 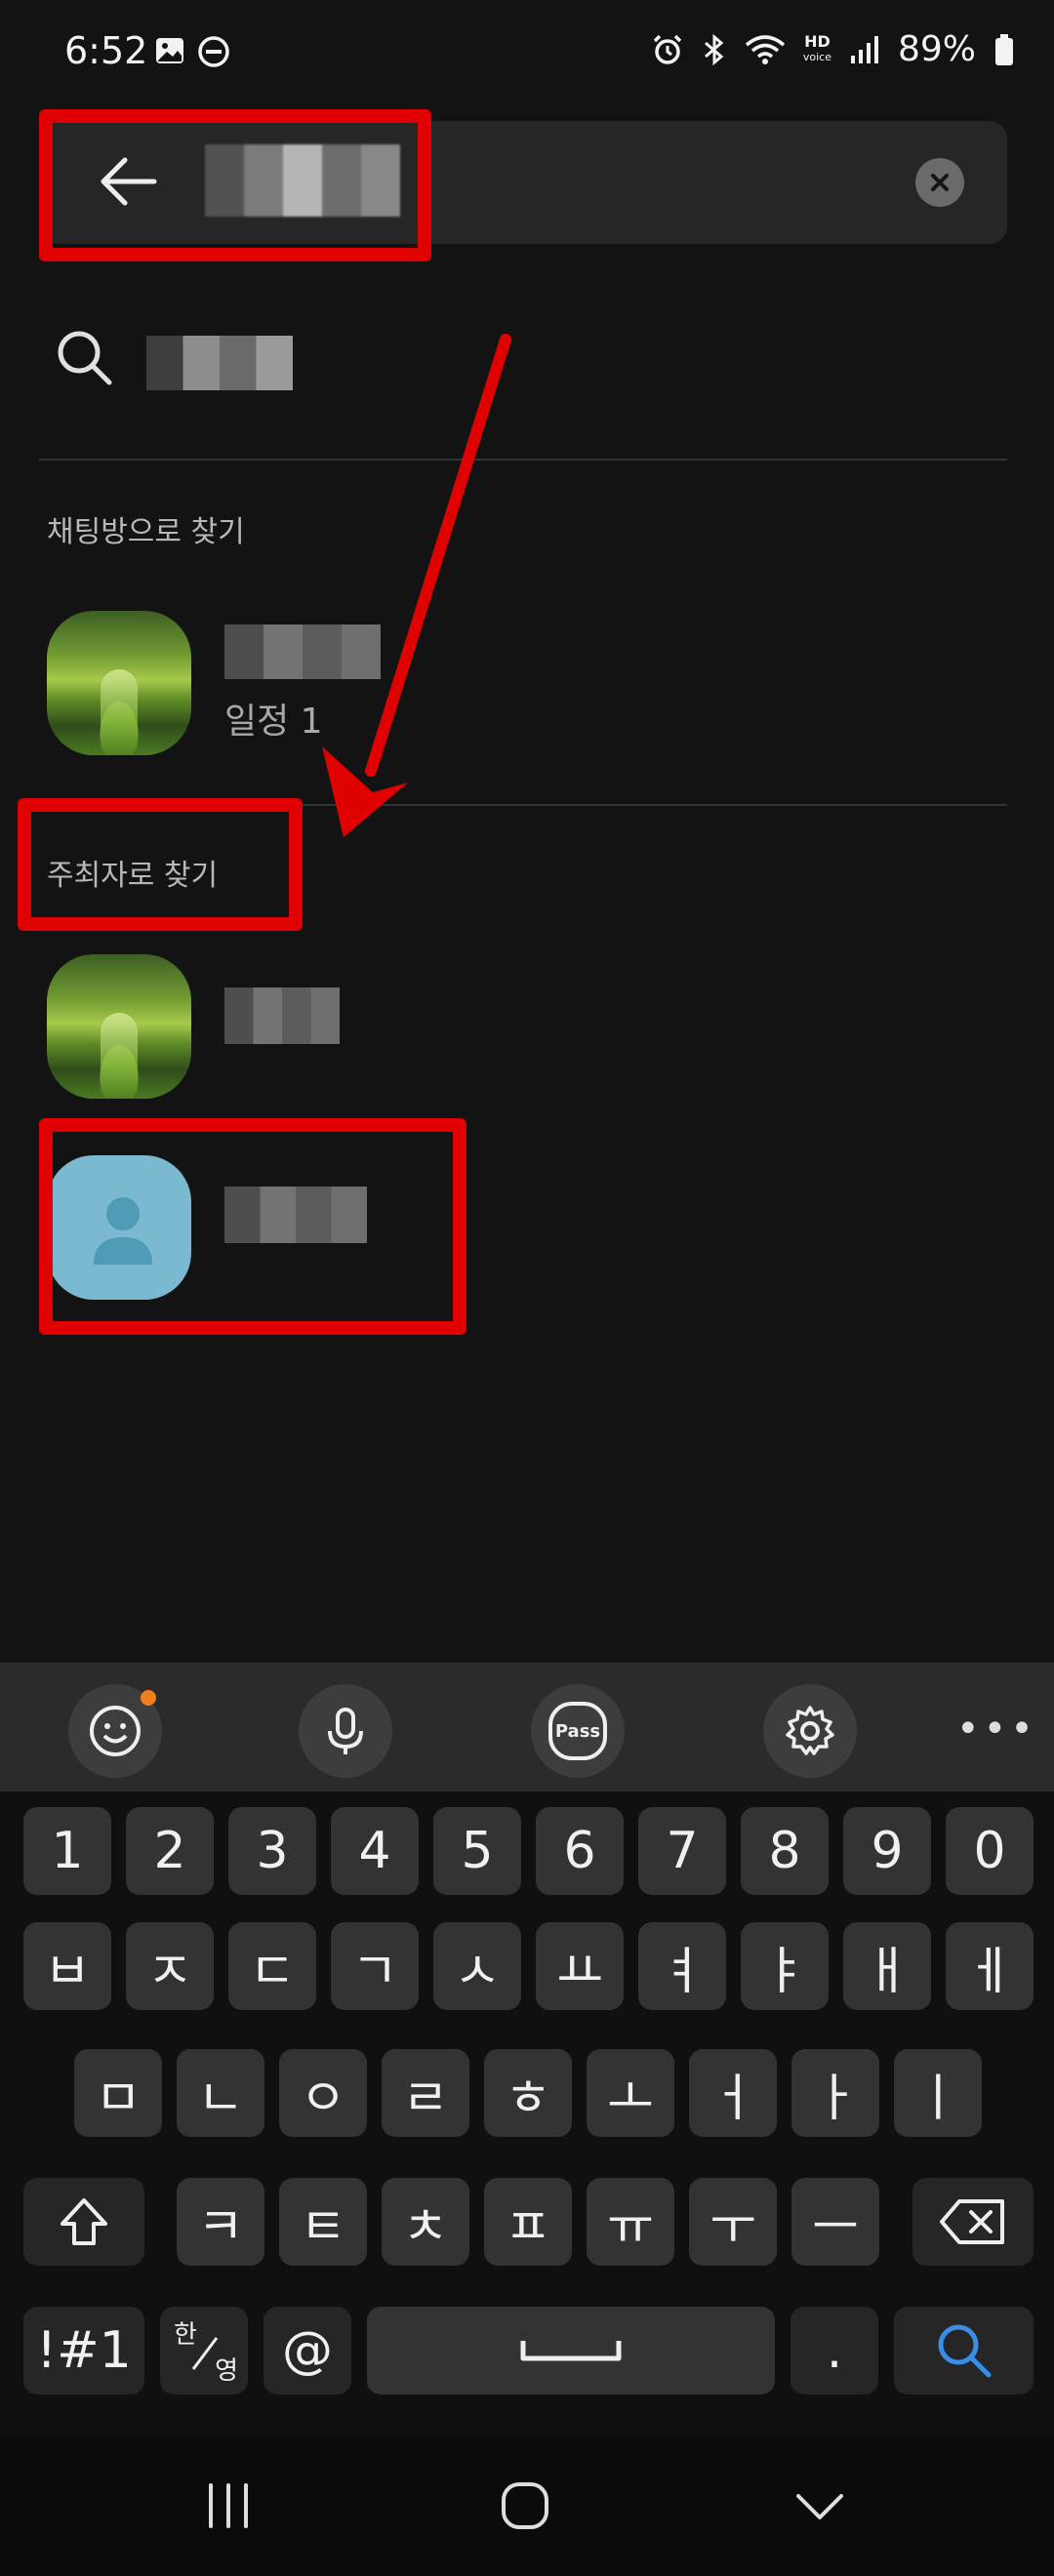 I want to click on at-key: @, so click(x=307, y=2351).